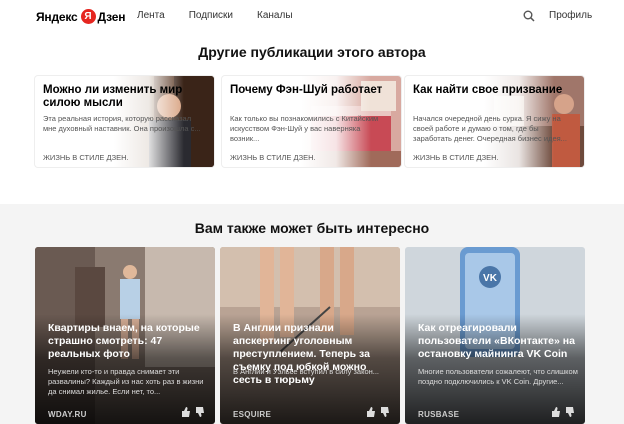 The image size is (624, 424). Describe the element at coordinates (211, 15) in the screenshot. I see `nav-subscriptions: Подписки` at that location.